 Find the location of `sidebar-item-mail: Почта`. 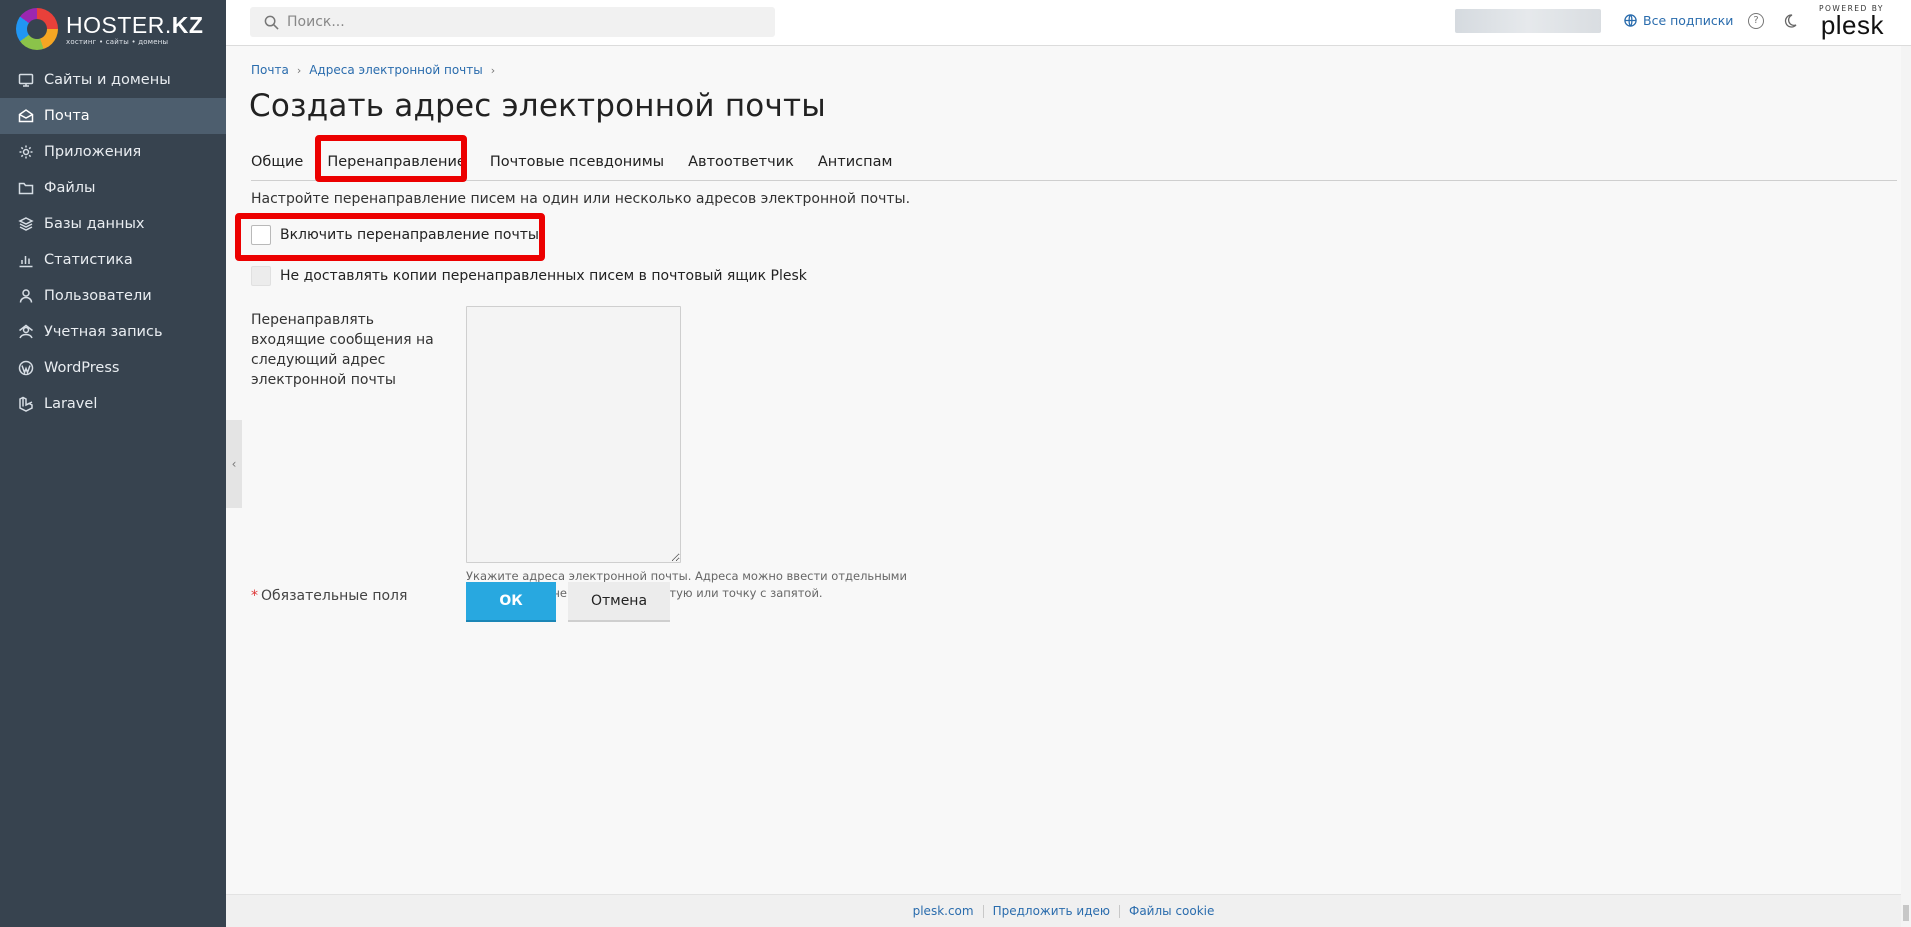

sidebar-item-mail: Почта is located at coordinates (113, 116).